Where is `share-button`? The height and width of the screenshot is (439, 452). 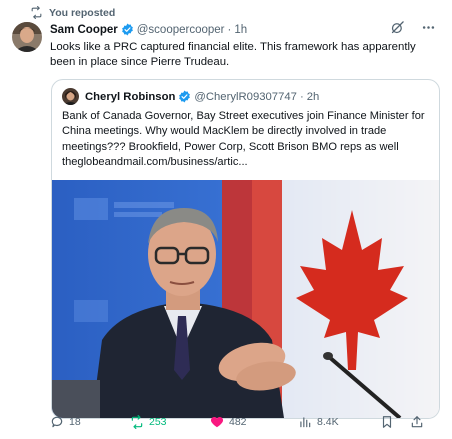 share-button is located at coordinates (420, 422).